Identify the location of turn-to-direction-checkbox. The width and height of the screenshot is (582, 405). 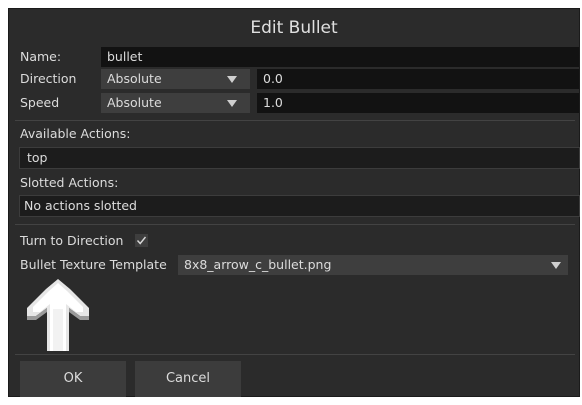
(141, 240).